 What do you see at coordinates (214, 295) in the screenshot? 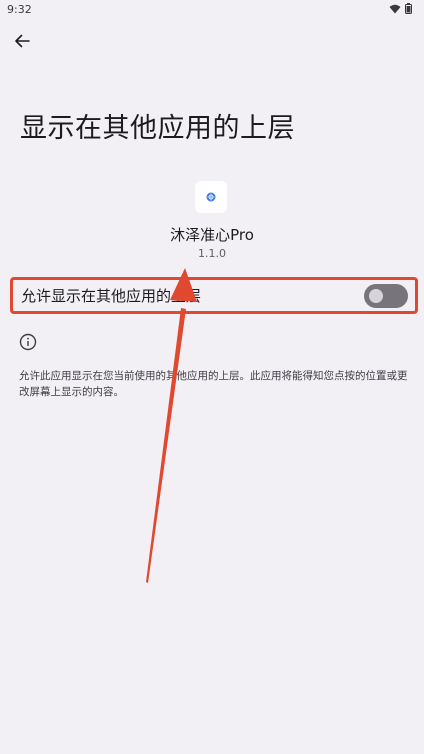
I see `permission-row: 允许显示在其他应用的上层` at bounding box center [214, 295].